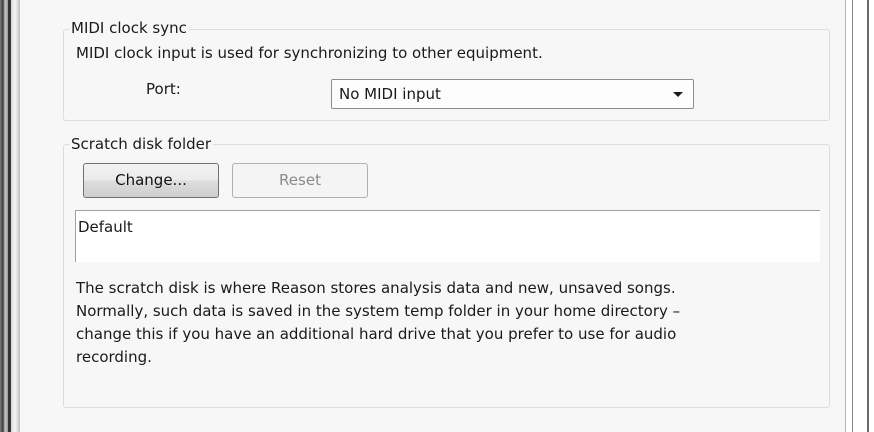 The height and width of the screenshot is (432, 874). Describe the element at coordinates (129, 28) in the screenshot. I see `midi-clock-sync-title: MIDI clock sync` at that location.